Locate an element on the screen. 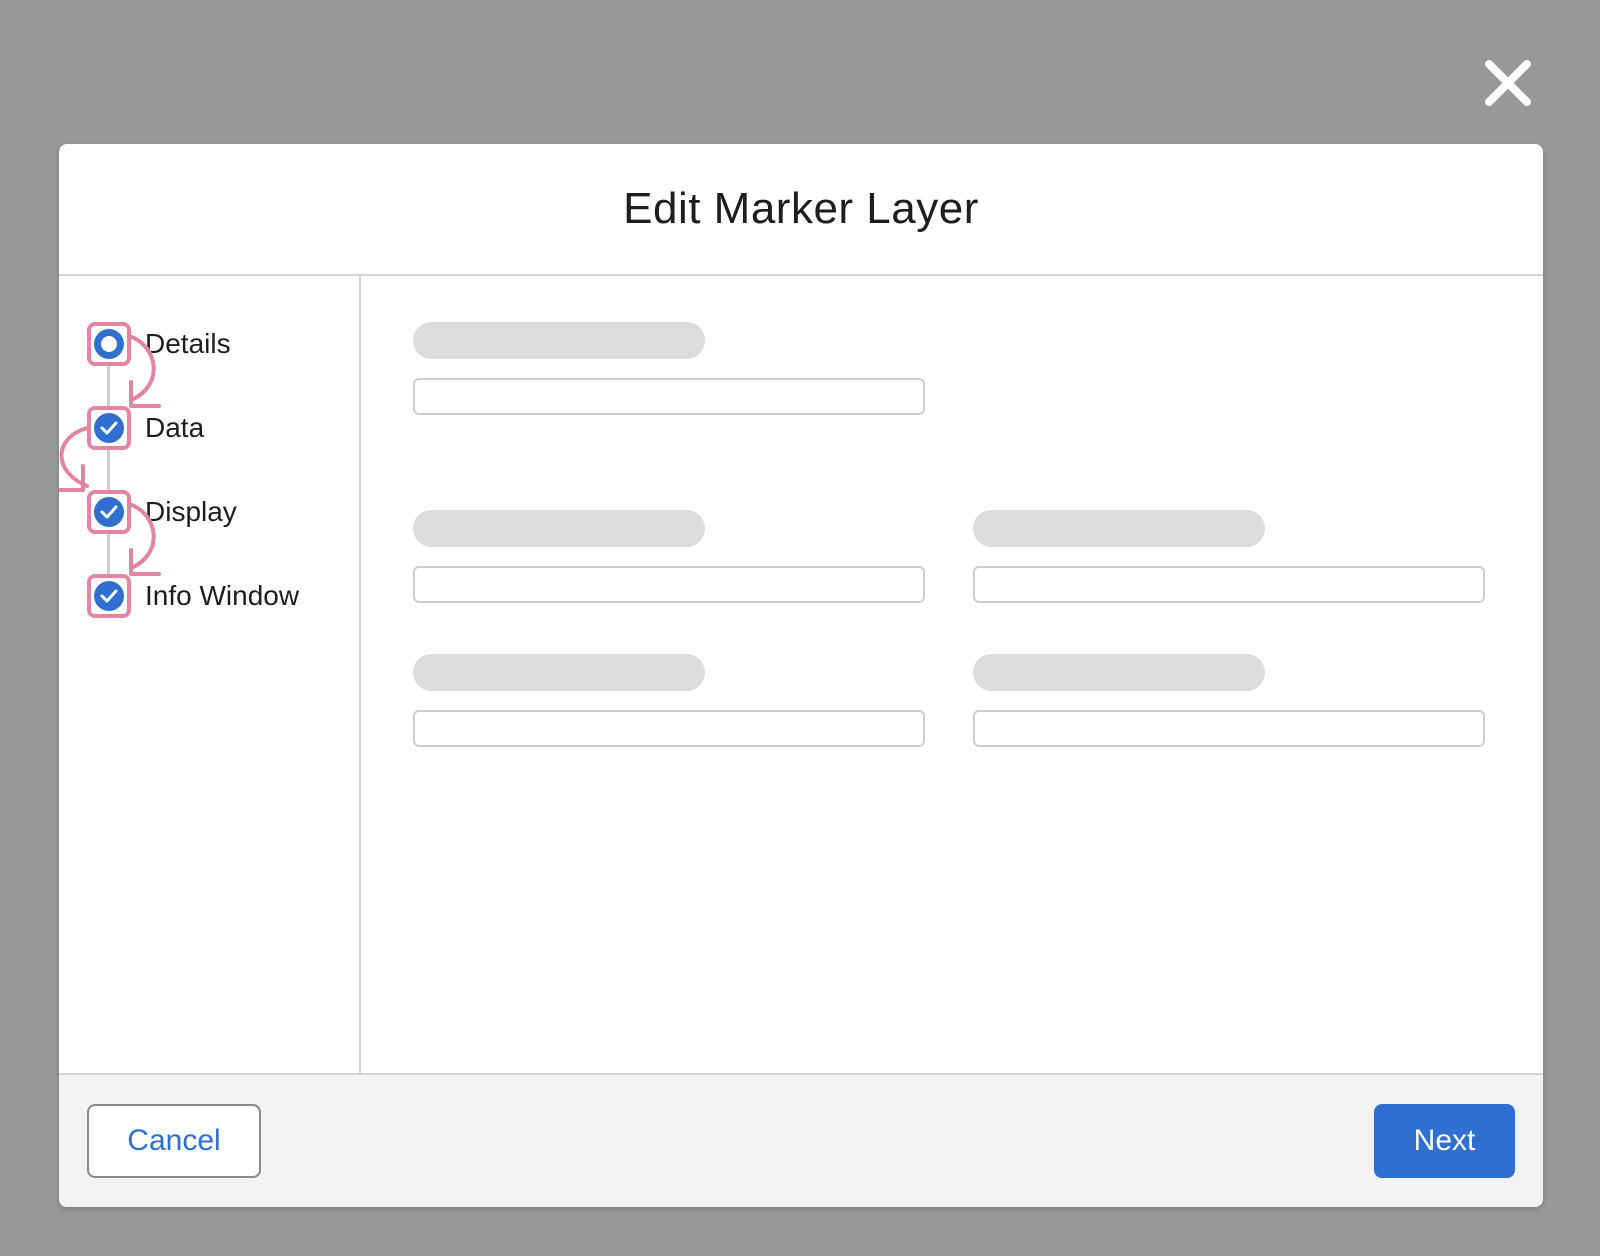 The width and height of the screenshot is (1600, 1256). next-button: Next is located at coordinates (1444, 1141).